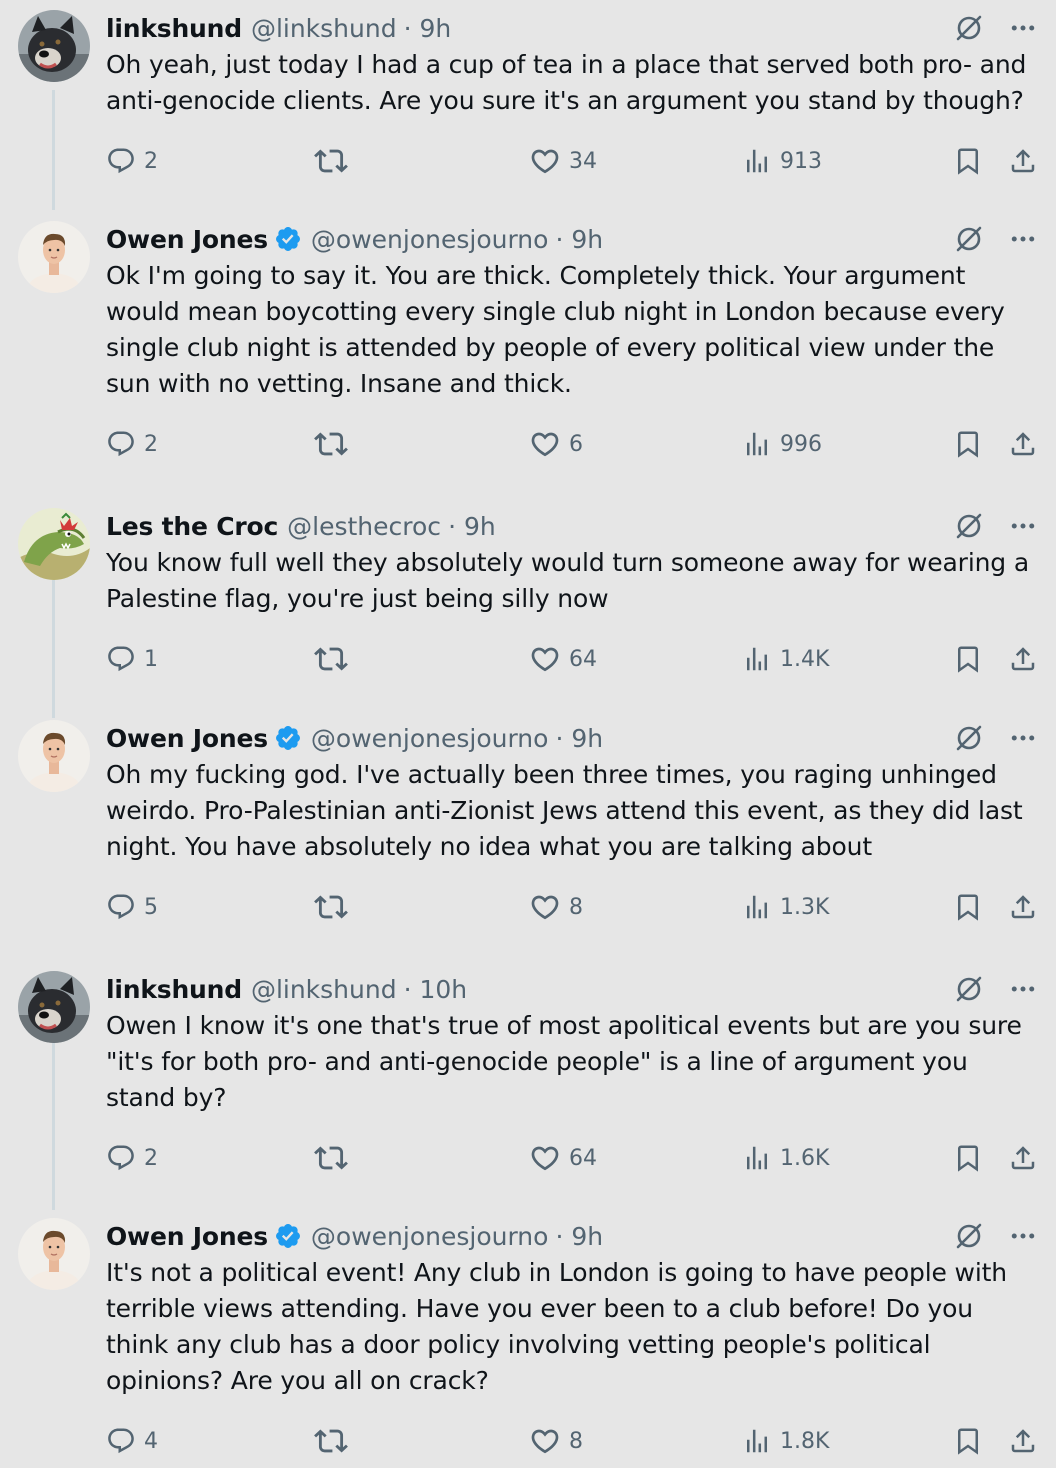  What do you see at coordinates (436, 989) in the screenshot?
I see `tweet-timestamp: · 10h` at bounding box center [436, 989].